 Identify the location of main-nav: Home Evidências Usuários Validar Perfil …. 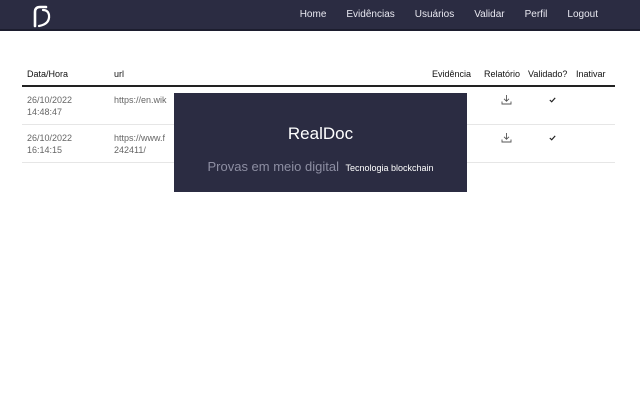
(470, 14).